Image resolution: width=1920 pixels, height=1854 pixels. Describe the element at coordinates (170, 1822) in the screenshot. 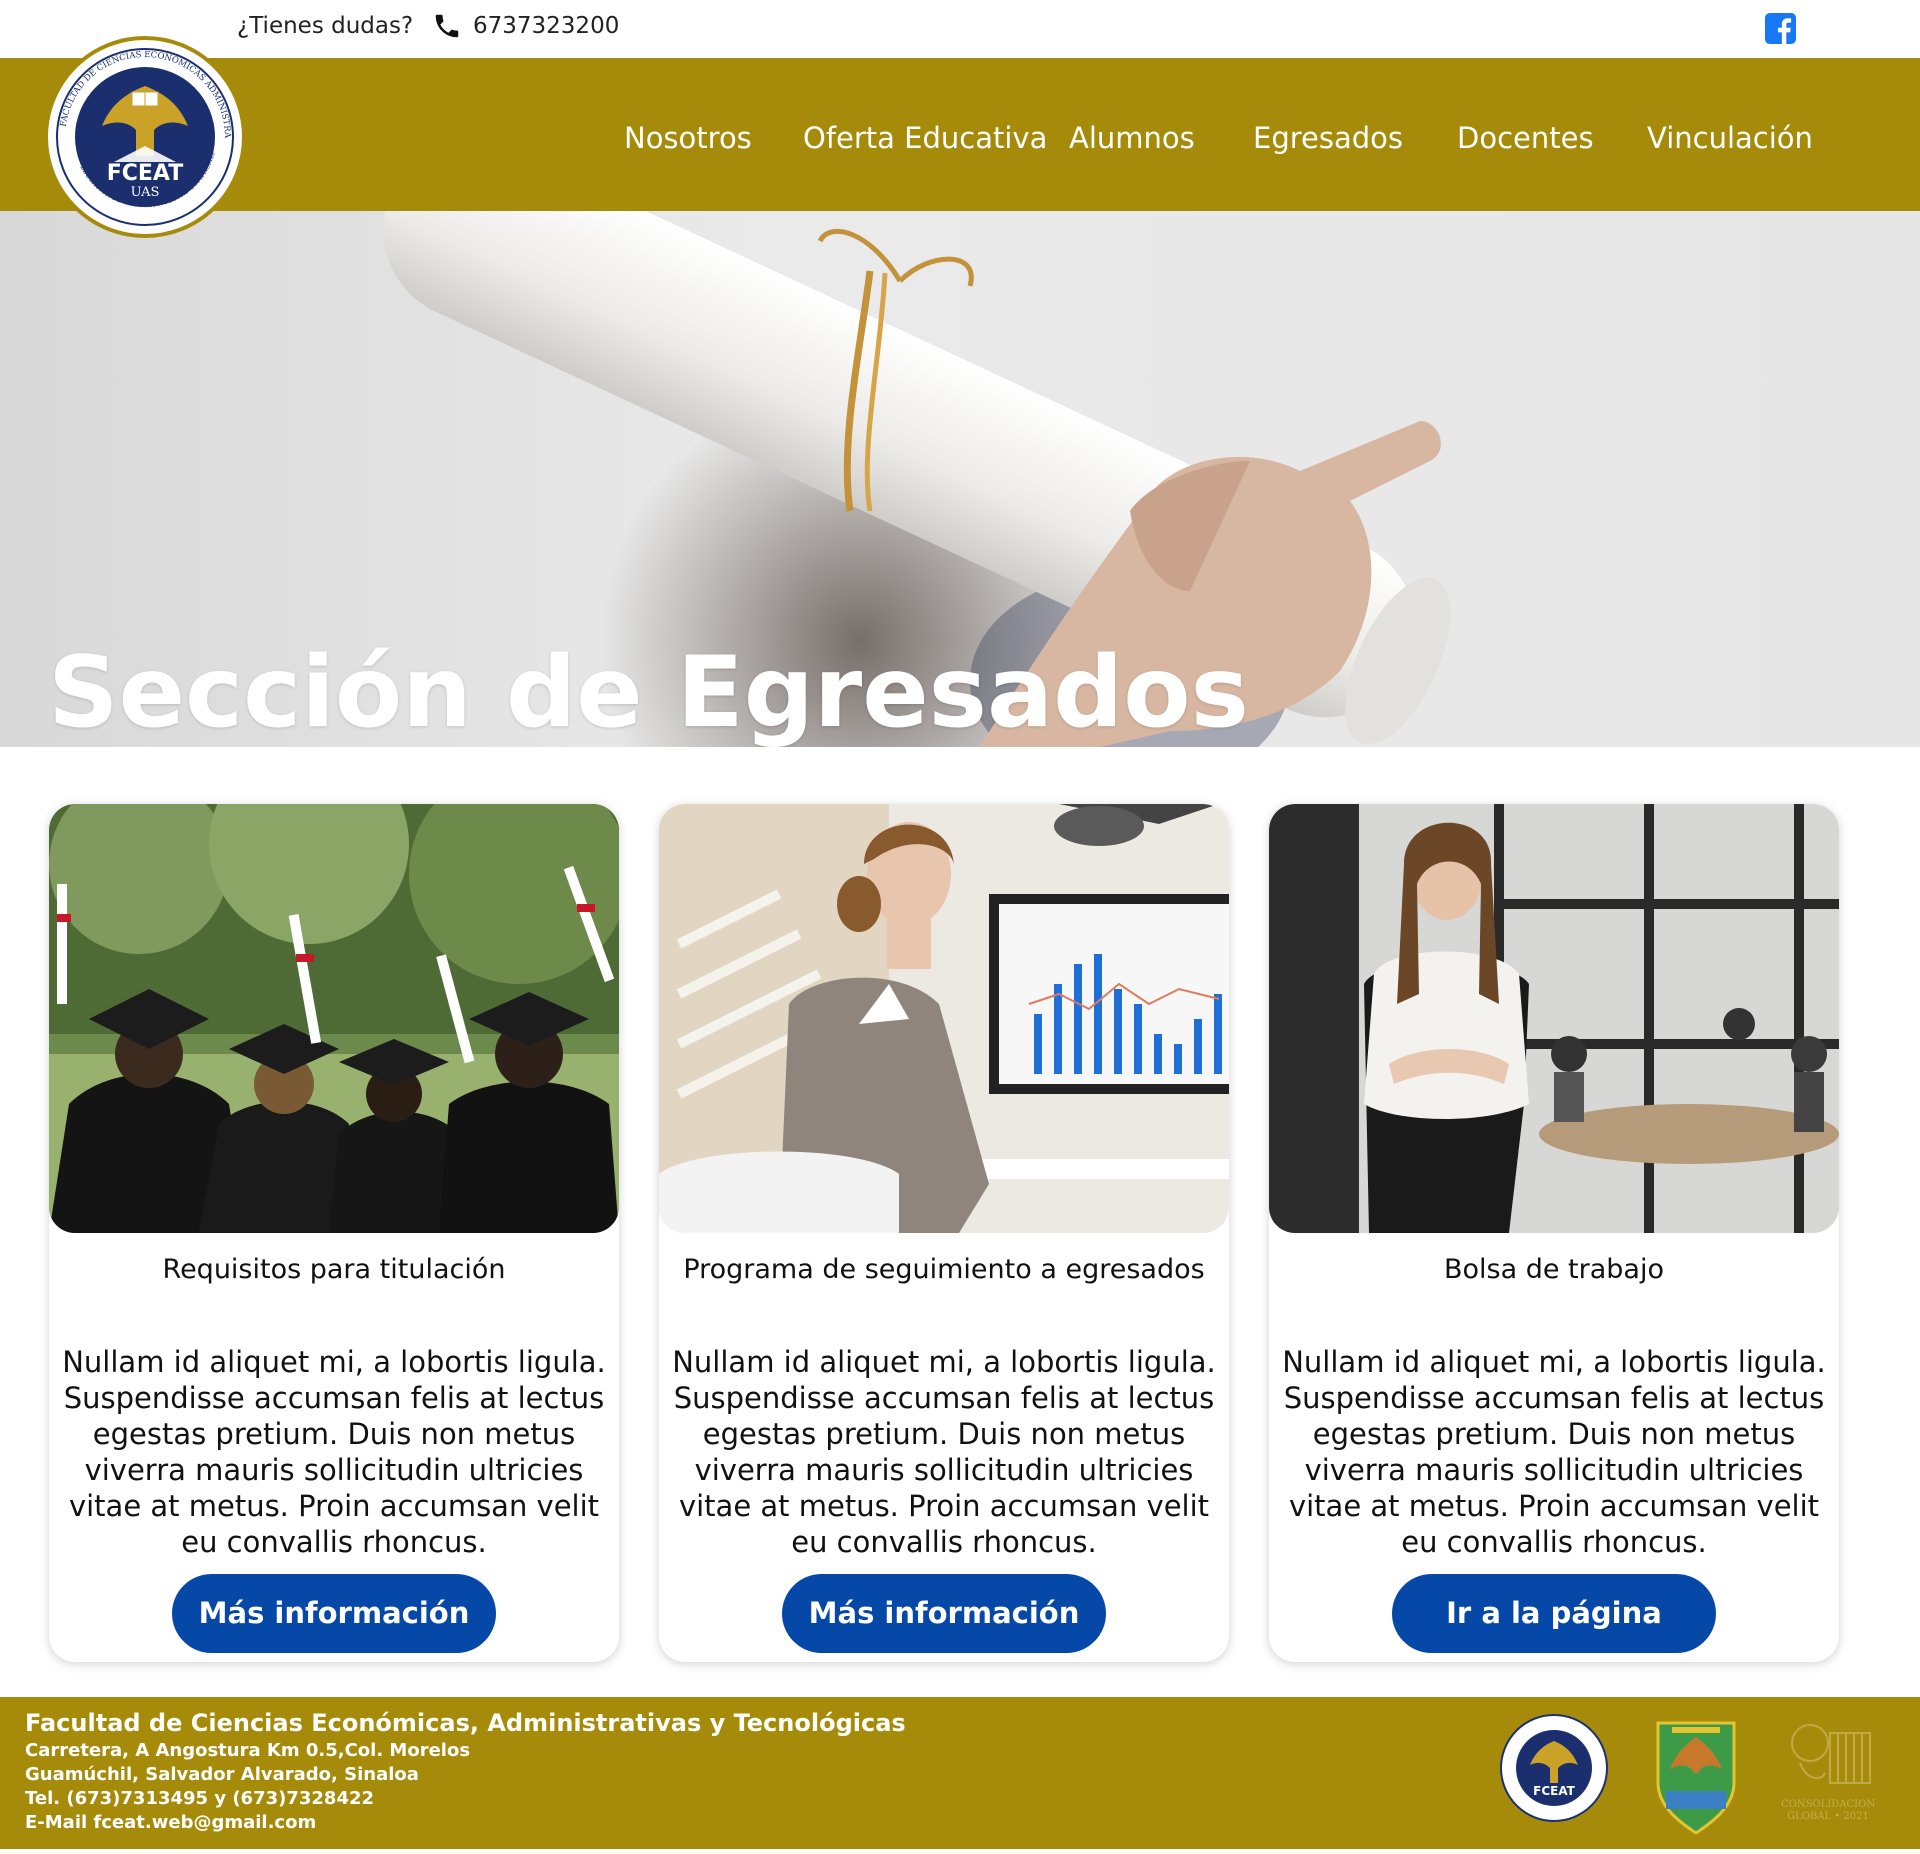

I see `footer-email: E-Mail fceat.web@gmail.com` at that location.